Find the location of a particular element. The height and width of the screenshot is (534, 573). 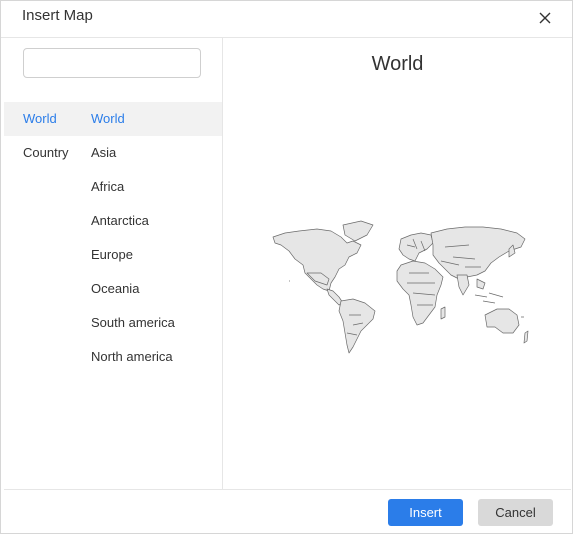

list-row-north-america: North america is located at coordinates (113, 357).